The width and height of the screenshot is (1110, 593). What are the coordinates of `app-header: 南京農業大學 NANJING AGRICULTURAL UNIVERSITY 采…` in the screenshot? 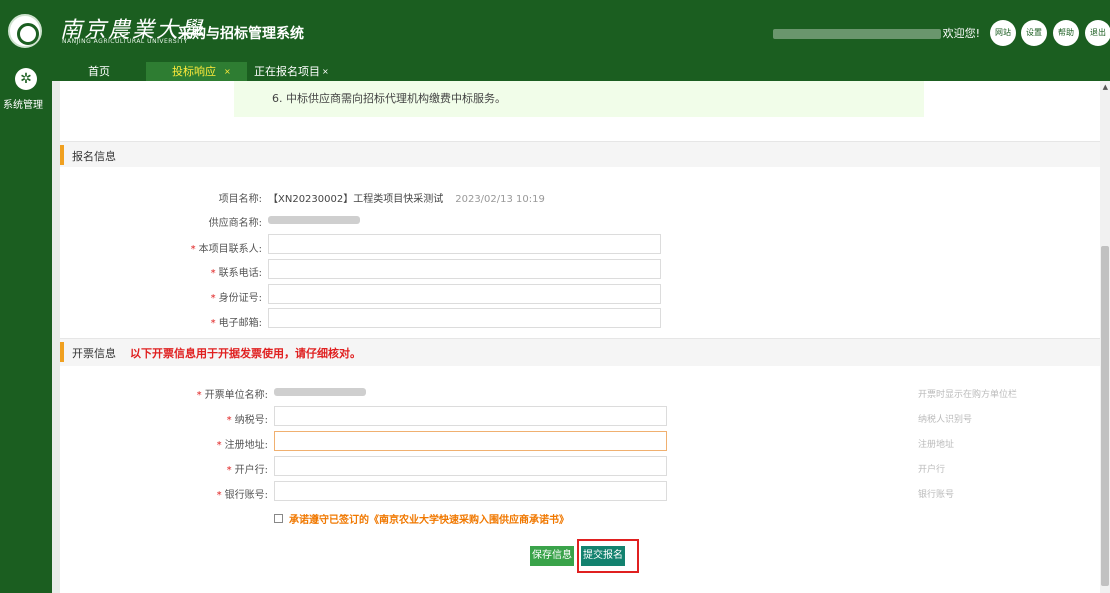 It's located at (555, 31).